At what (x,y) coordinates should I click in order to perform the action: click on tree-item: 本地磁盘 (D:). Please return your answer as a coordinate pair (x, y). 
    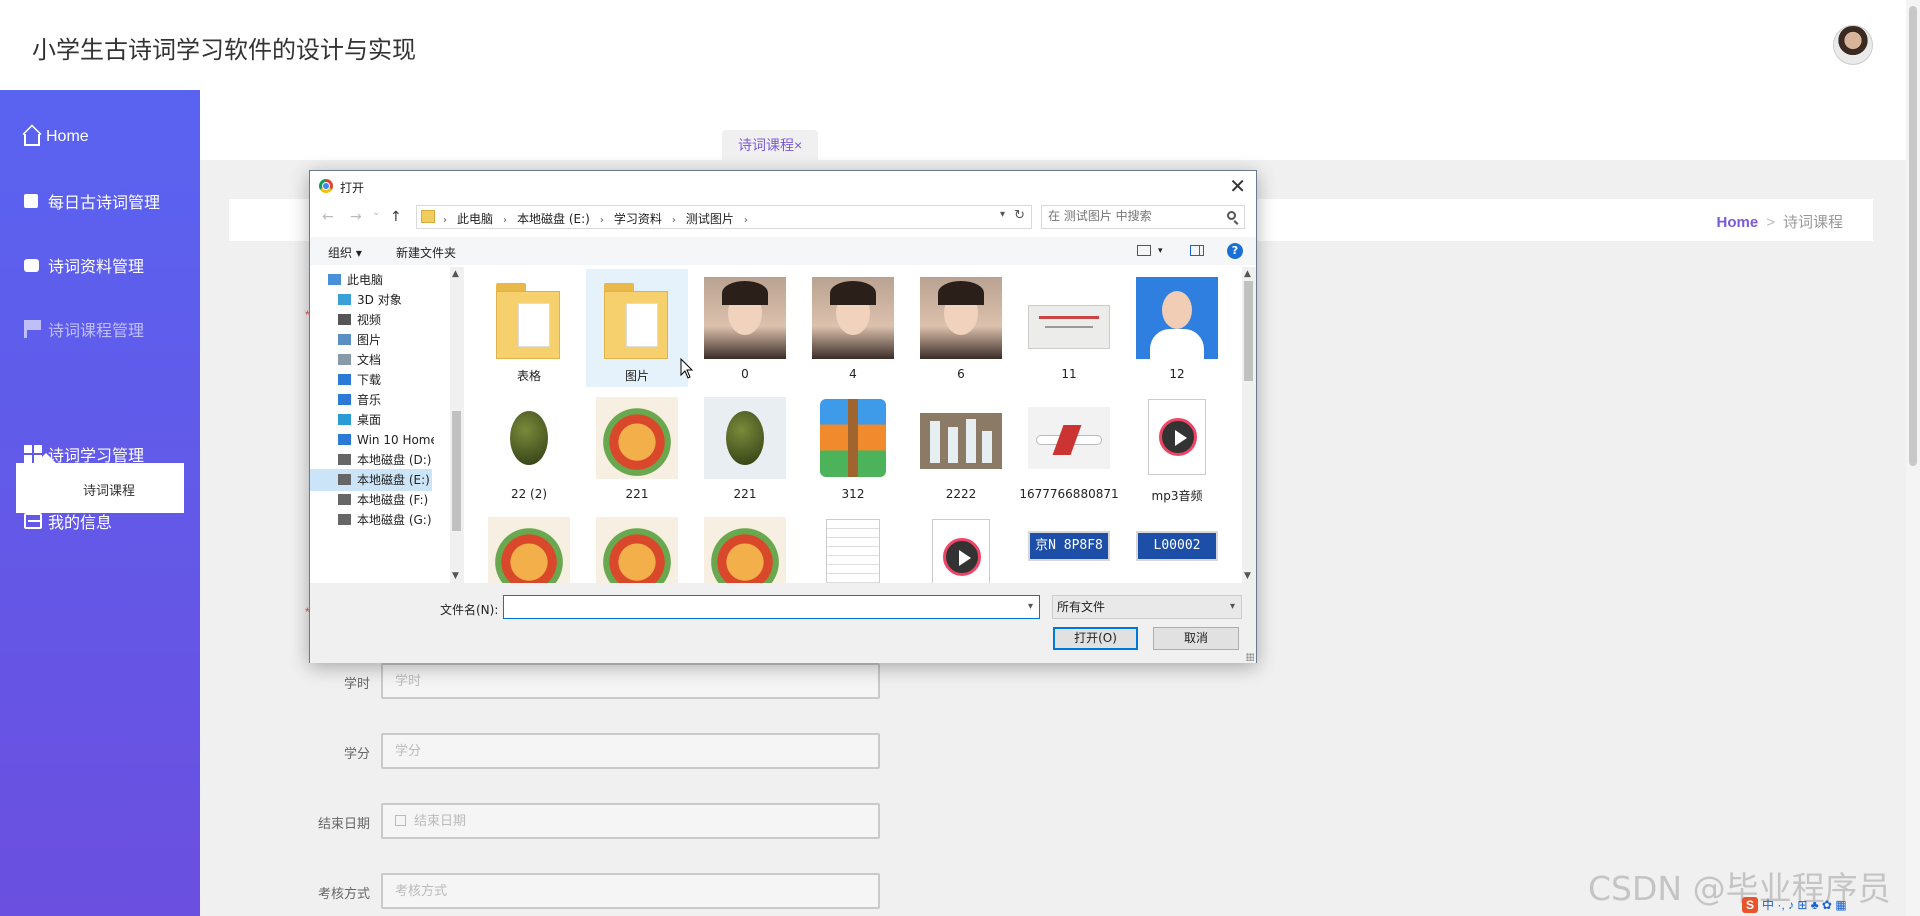
    Looking at the image, I should click on (371, 460).